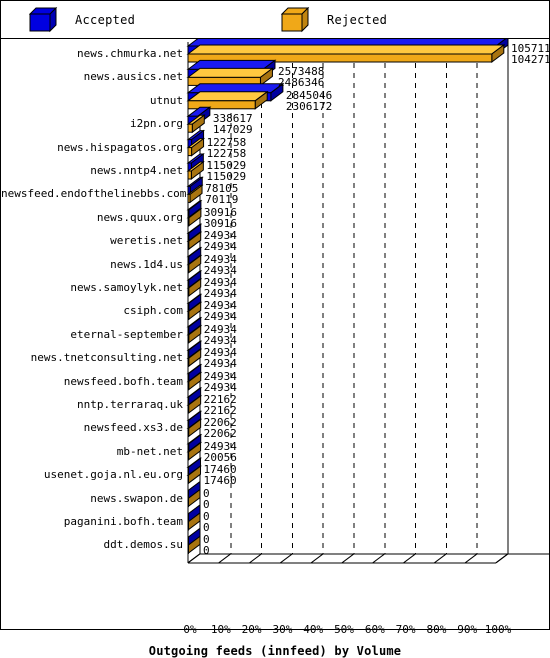 The image size is (550, 658). What do you see at coordinates (275, 20) in the screenshot?
I see `chart-legend: Accepted Rejected` at bounding box center [275, 20].